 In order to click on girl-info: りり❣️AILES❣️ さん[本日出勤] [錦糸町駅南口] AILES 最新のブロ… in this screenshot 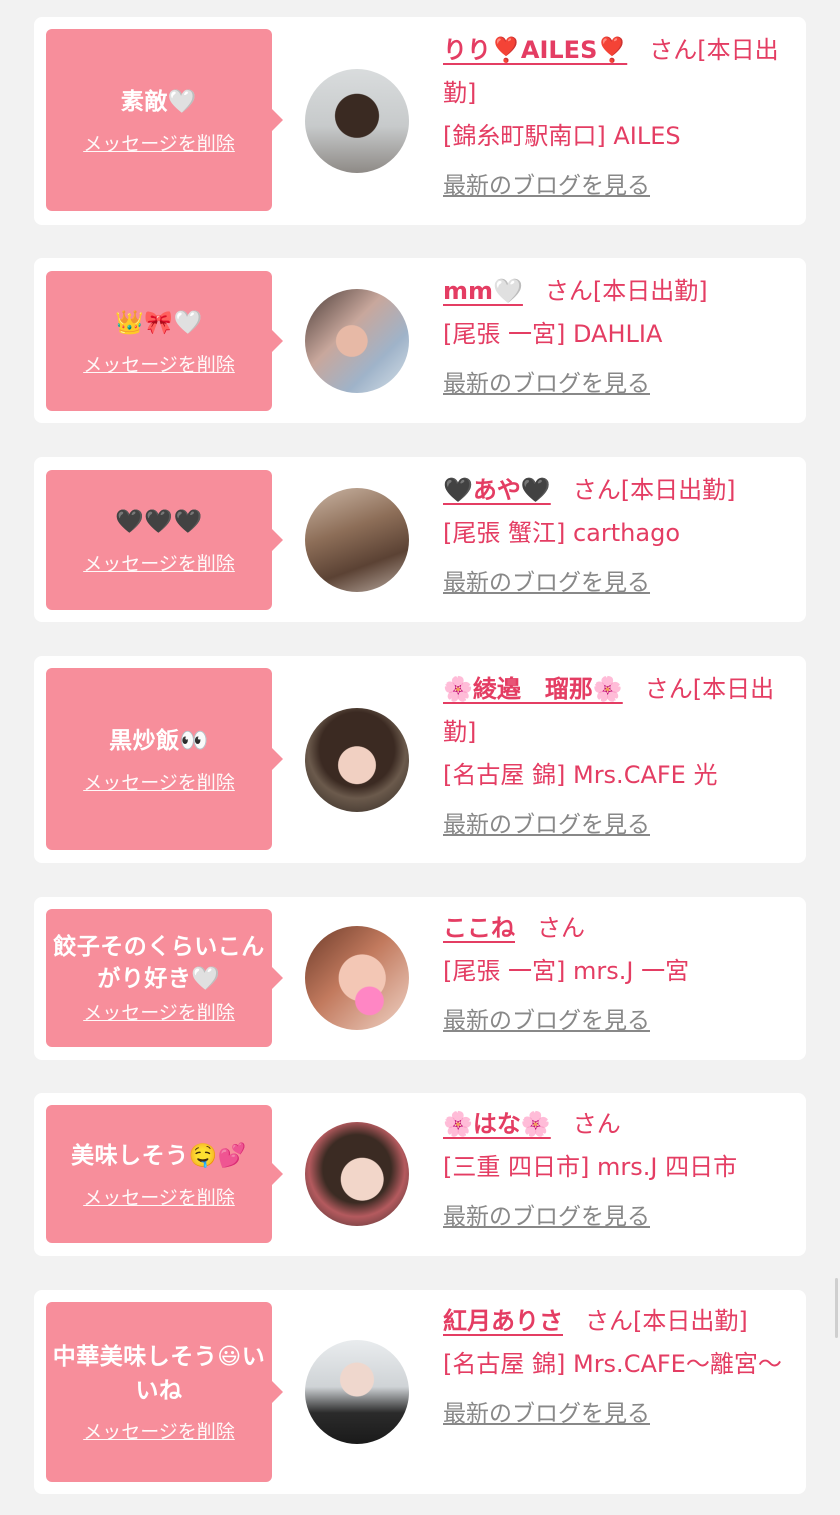, I will do `click(618, 116)`.